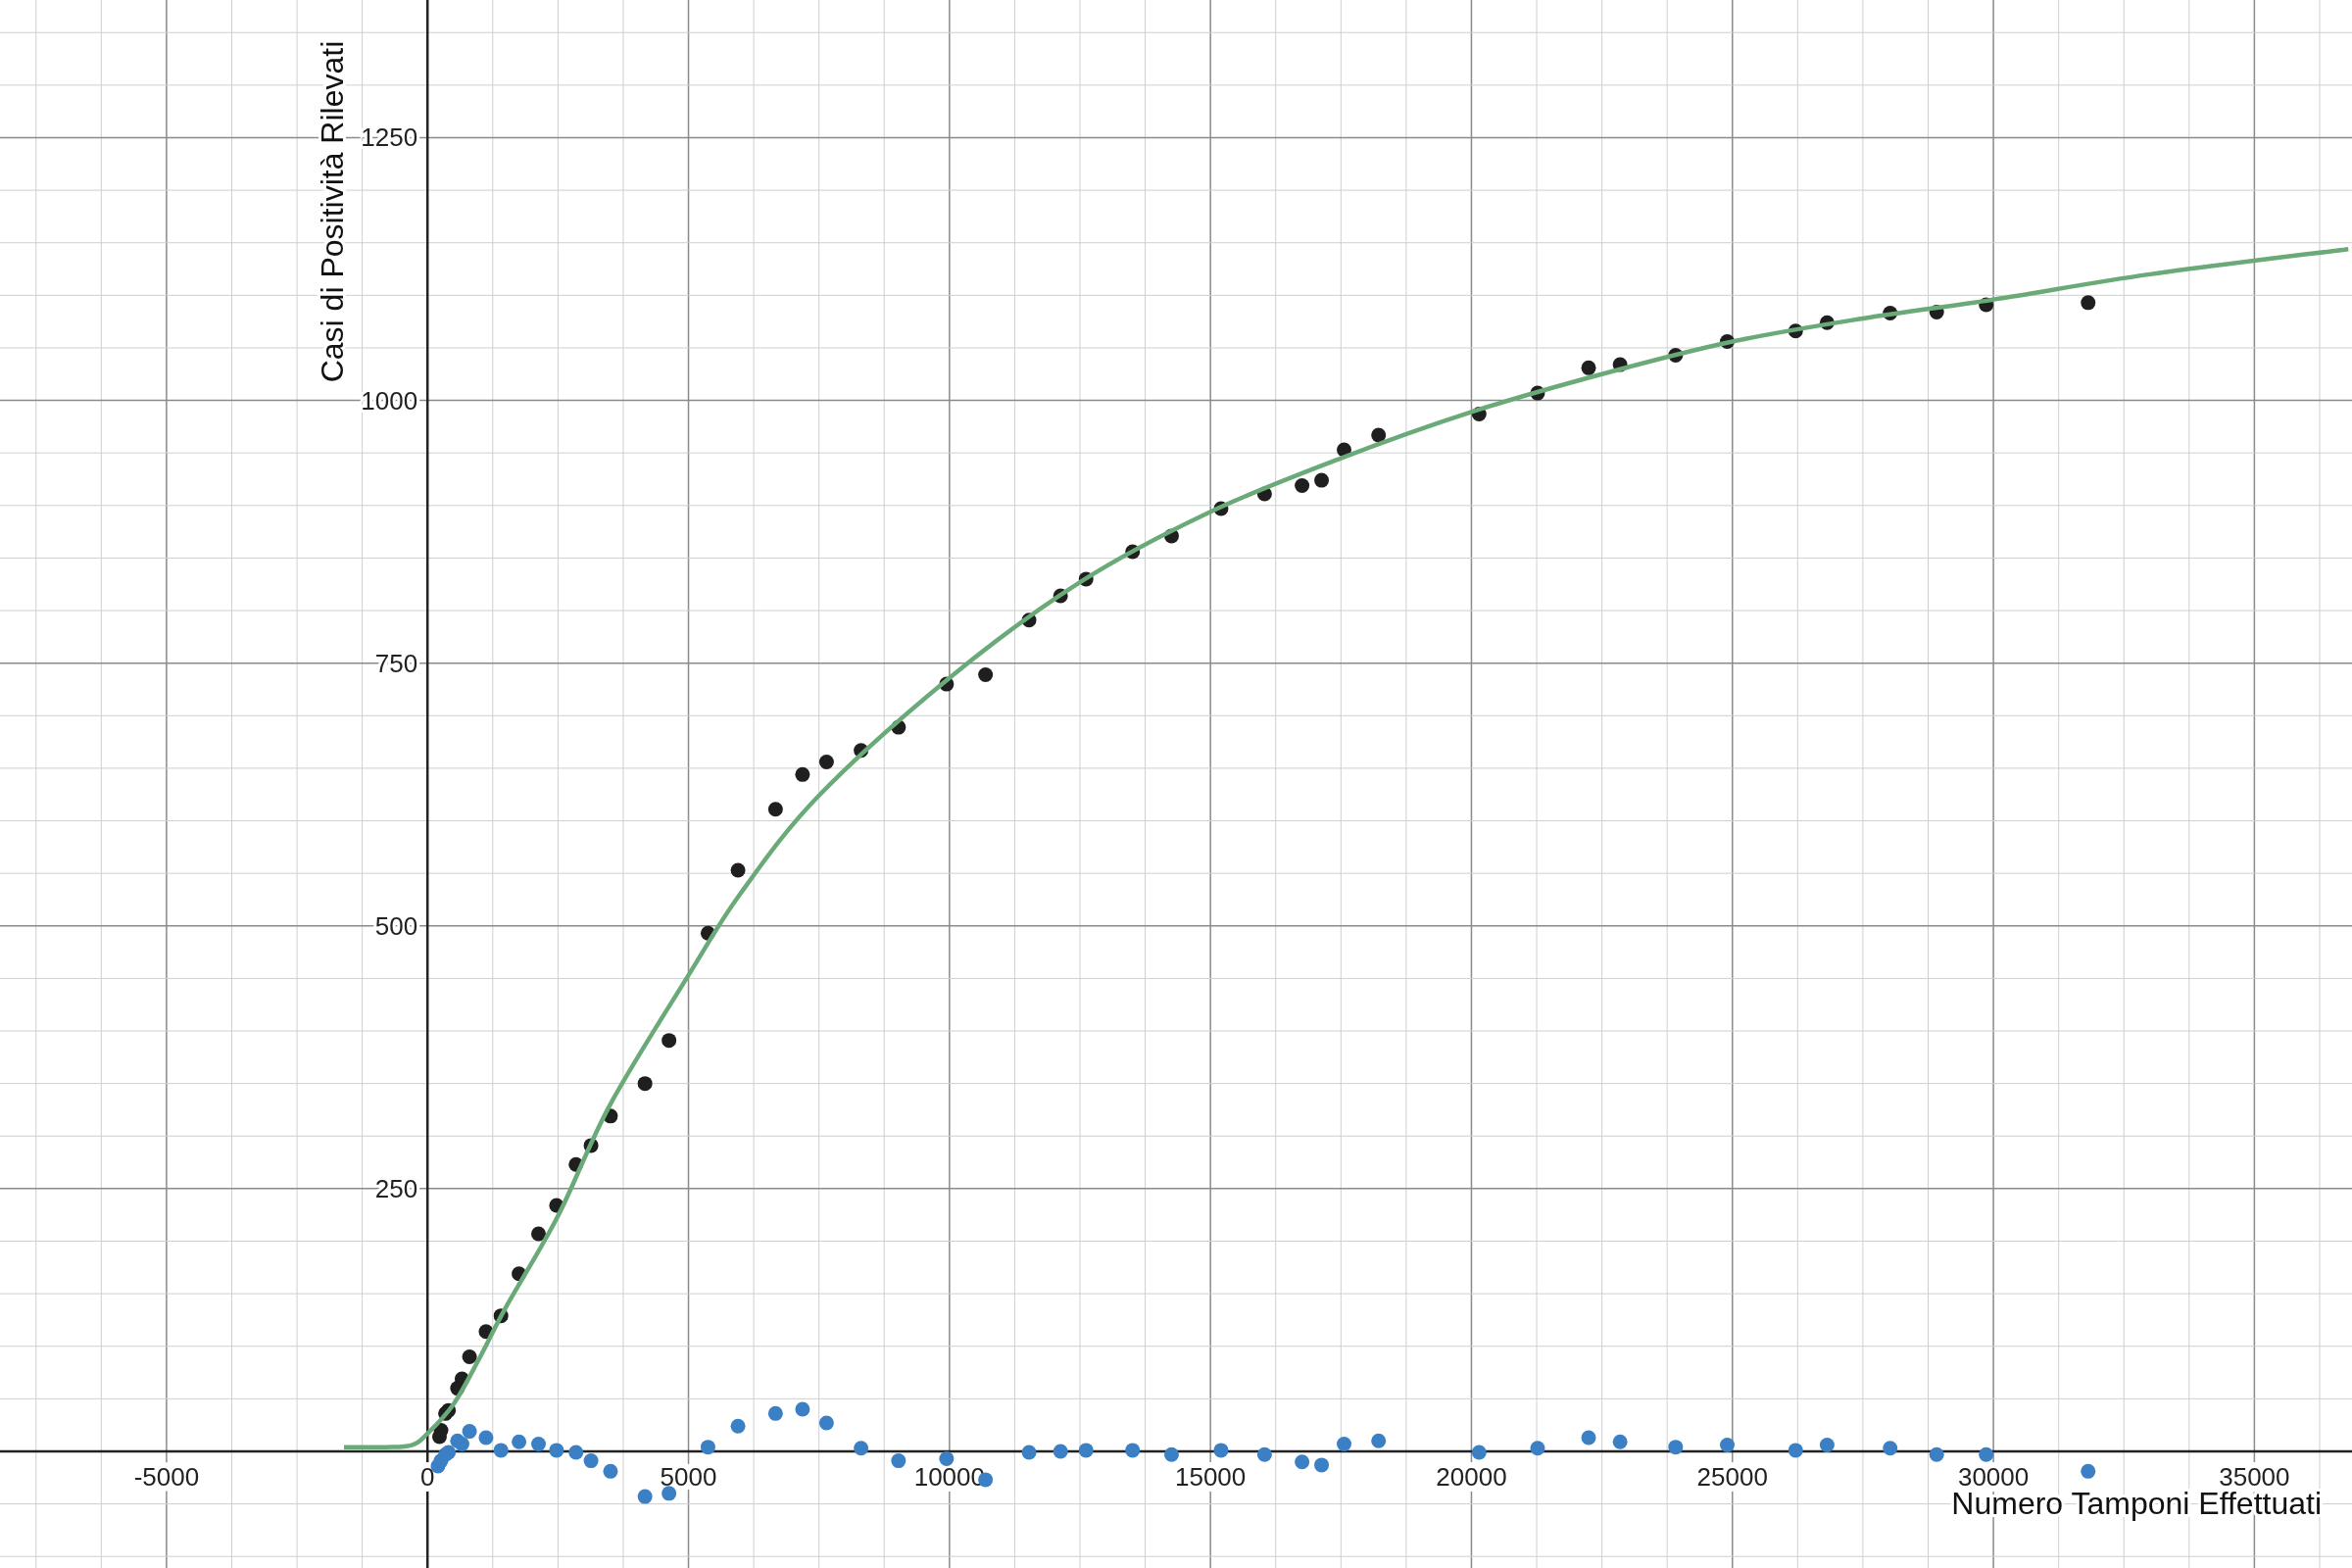 The height and width of the screenshot is (1568, 2352). Describe the element at coordinates (332, 211) in the screenshot. I see `y-axis-title: Casi di Positività Rilevati` at that location.